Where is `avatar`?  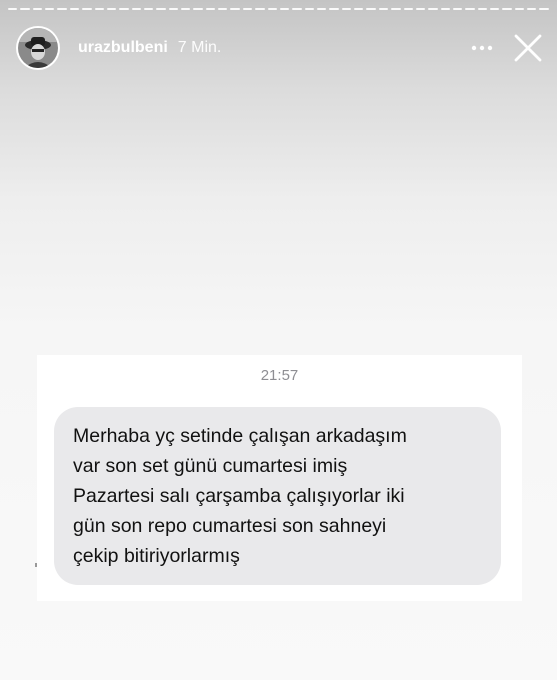
avatar is located at coordinates (38, 48).